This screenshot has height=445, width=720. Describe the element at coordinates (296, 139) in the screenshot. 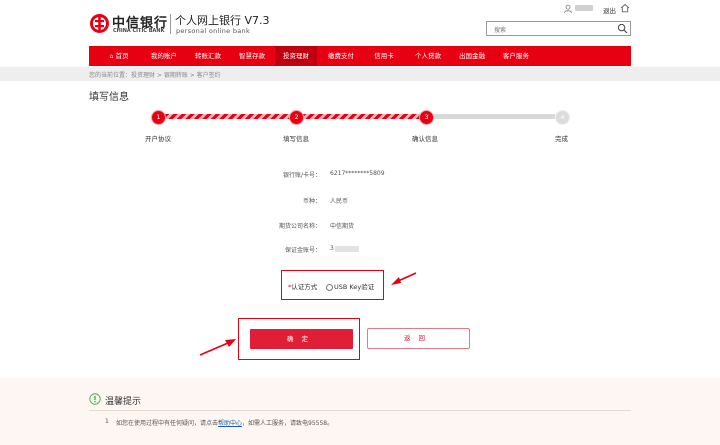

I see `step-2-label: 填写信息` at that location.